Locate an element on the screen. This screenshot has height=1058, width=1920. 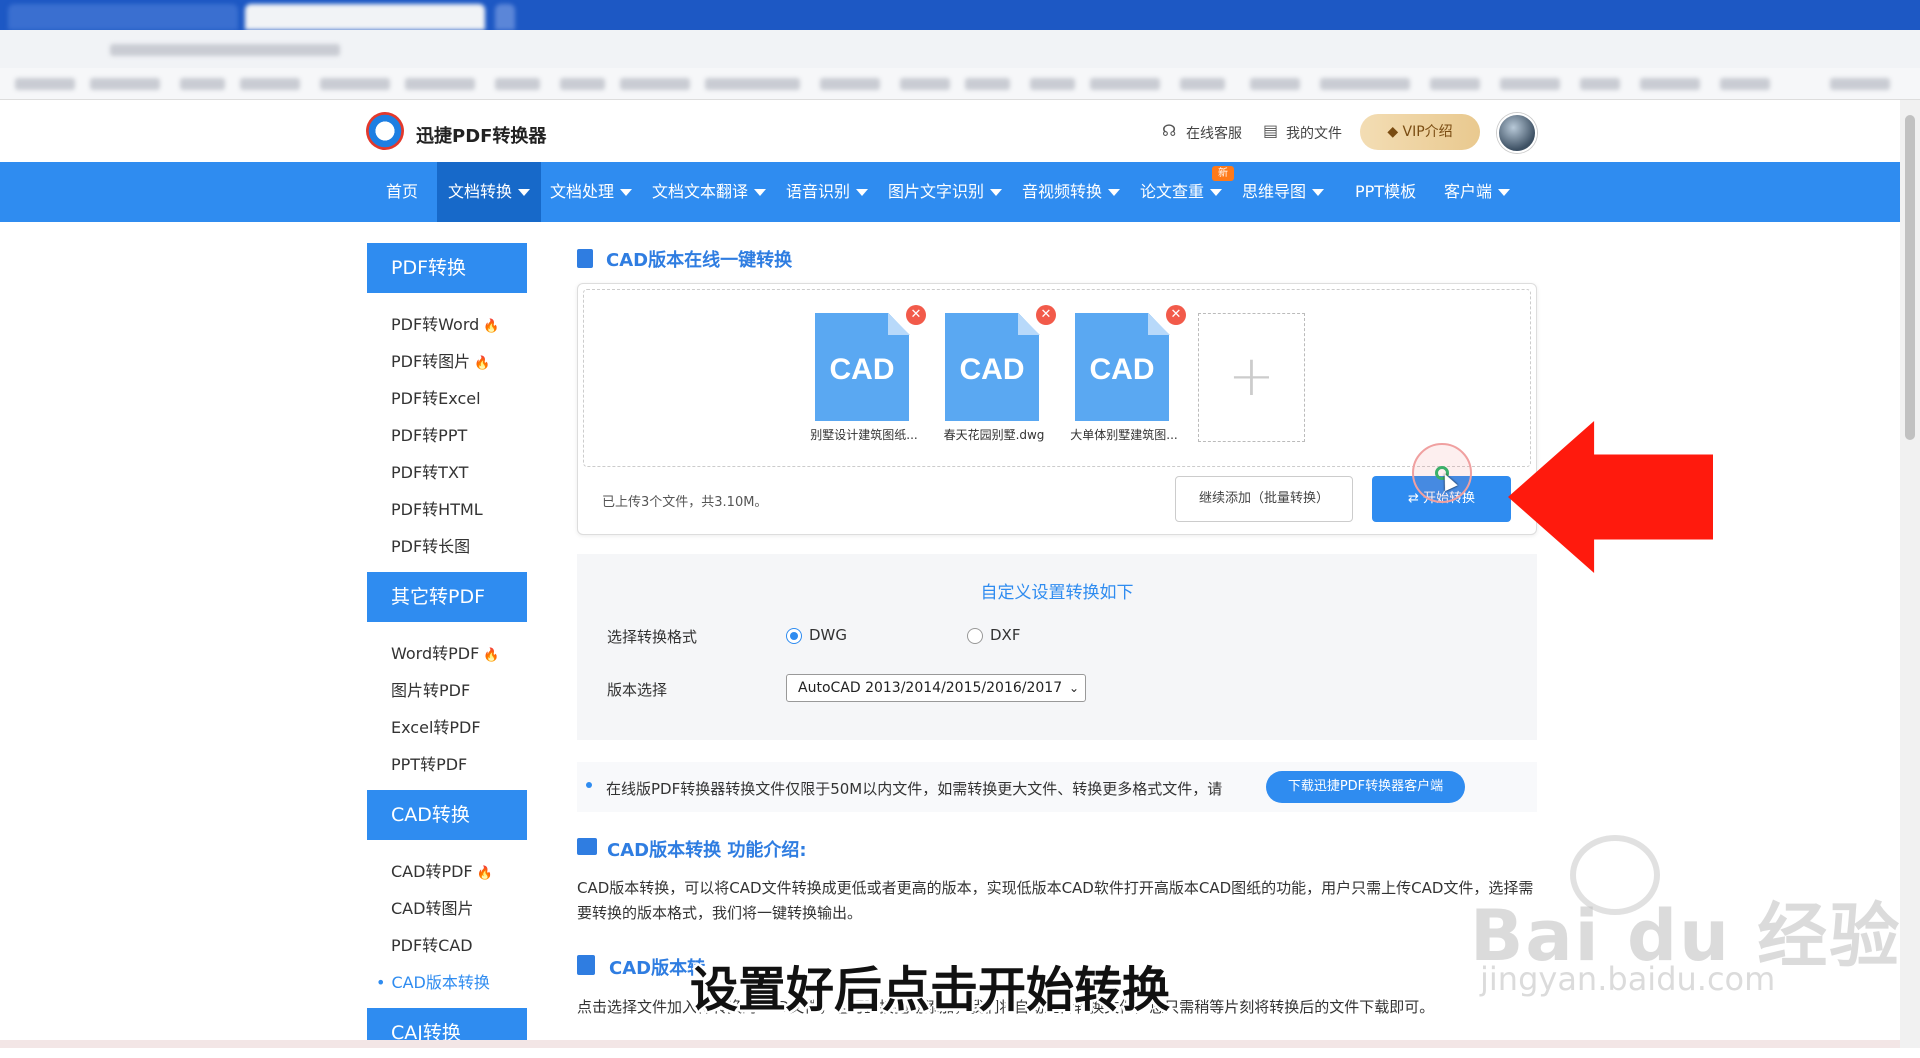
nav-ocr: 图片文字识别 is located at coordinates (945, 192).